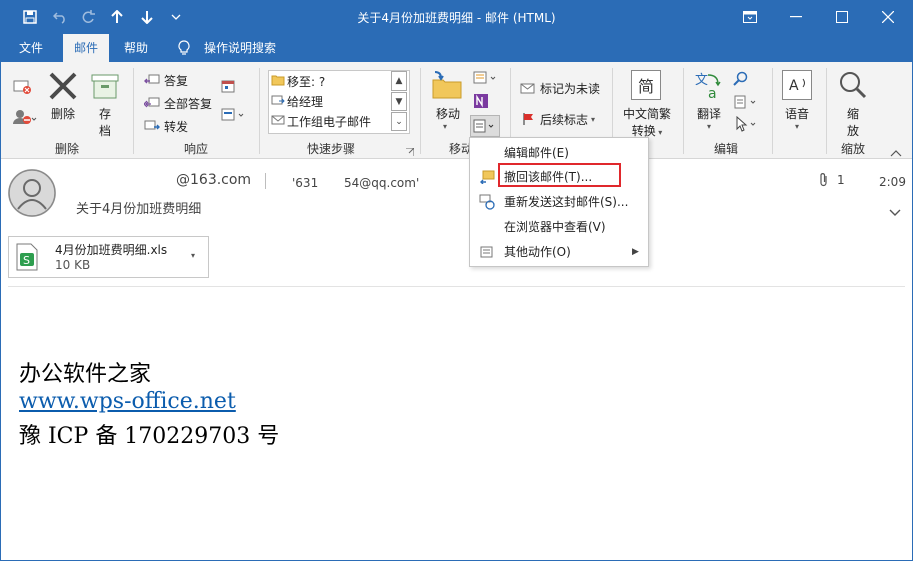 This screenshot has height=561, width=913. What do you see at coordinates (64, 87) in the screenshot?
I see `delete-icon` at bounding box center [64, 87].